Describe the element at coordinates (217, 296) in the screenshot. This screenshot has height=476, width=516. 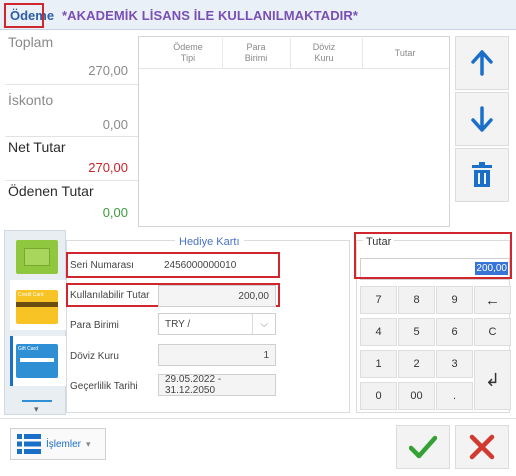
I see `kullanilabilir-tutar-field: 200,00` at that location.